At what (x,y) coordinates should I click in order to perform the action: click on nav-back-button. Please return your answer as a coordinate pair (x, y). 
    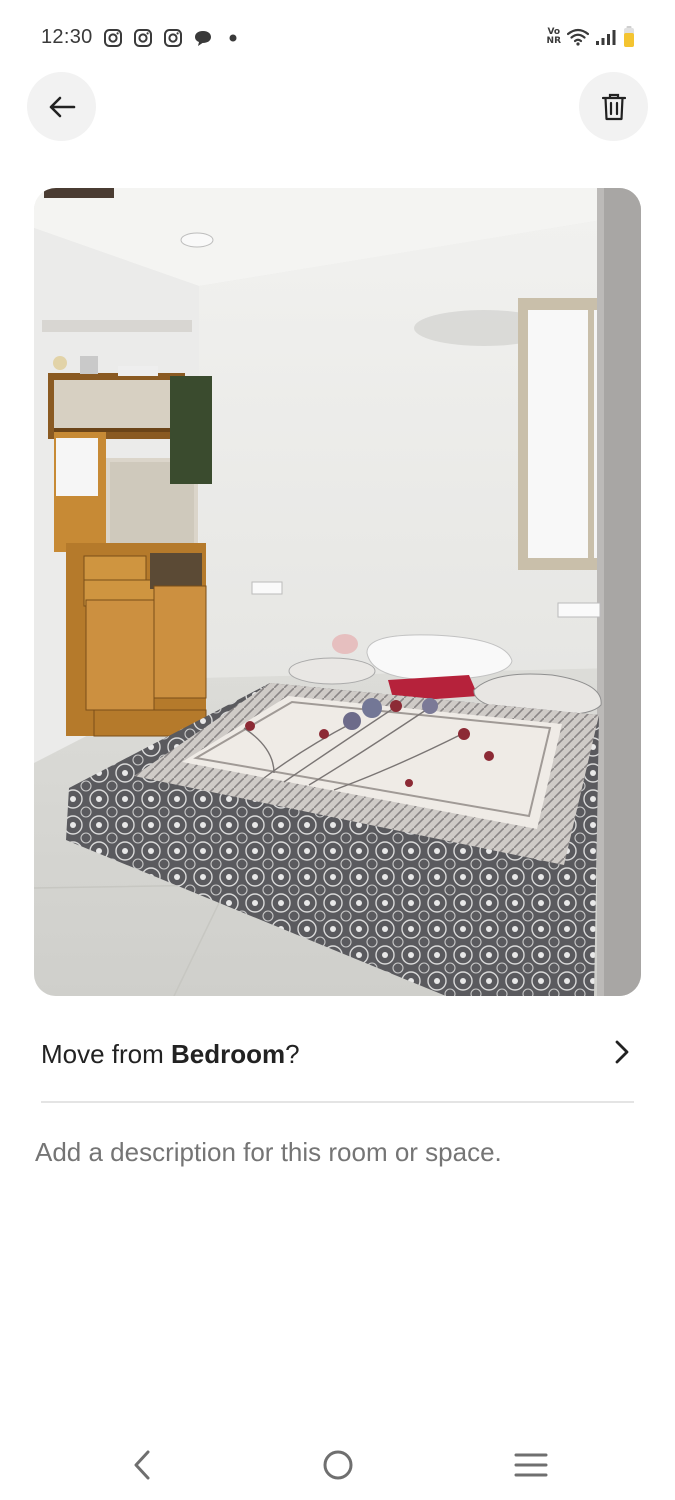
    Looking at the image, I should click on (142, 1465).